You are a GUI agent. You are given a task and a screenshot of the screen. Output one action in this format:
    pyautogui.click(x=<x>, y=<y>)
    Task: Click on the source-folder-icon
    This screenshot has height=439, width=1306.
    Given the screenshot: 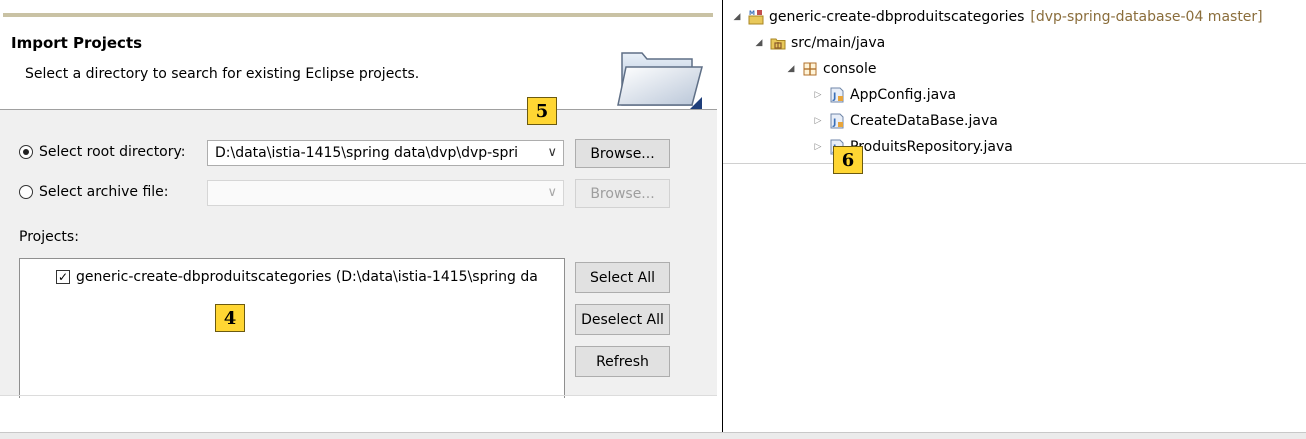 What is the action you would take?
    pyautogui.click(x=778, y=43)
    